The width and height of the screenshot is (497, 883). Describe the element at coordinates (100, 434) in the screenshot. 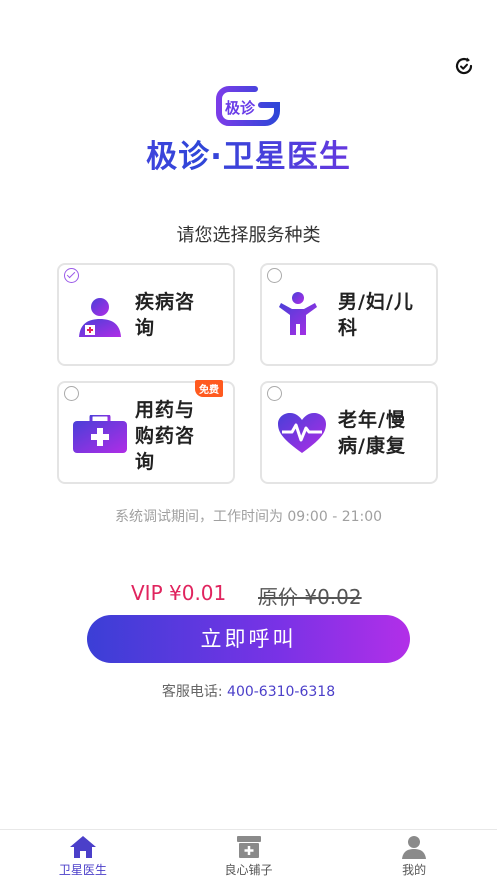

I see `medical-kit-icon` at that location.